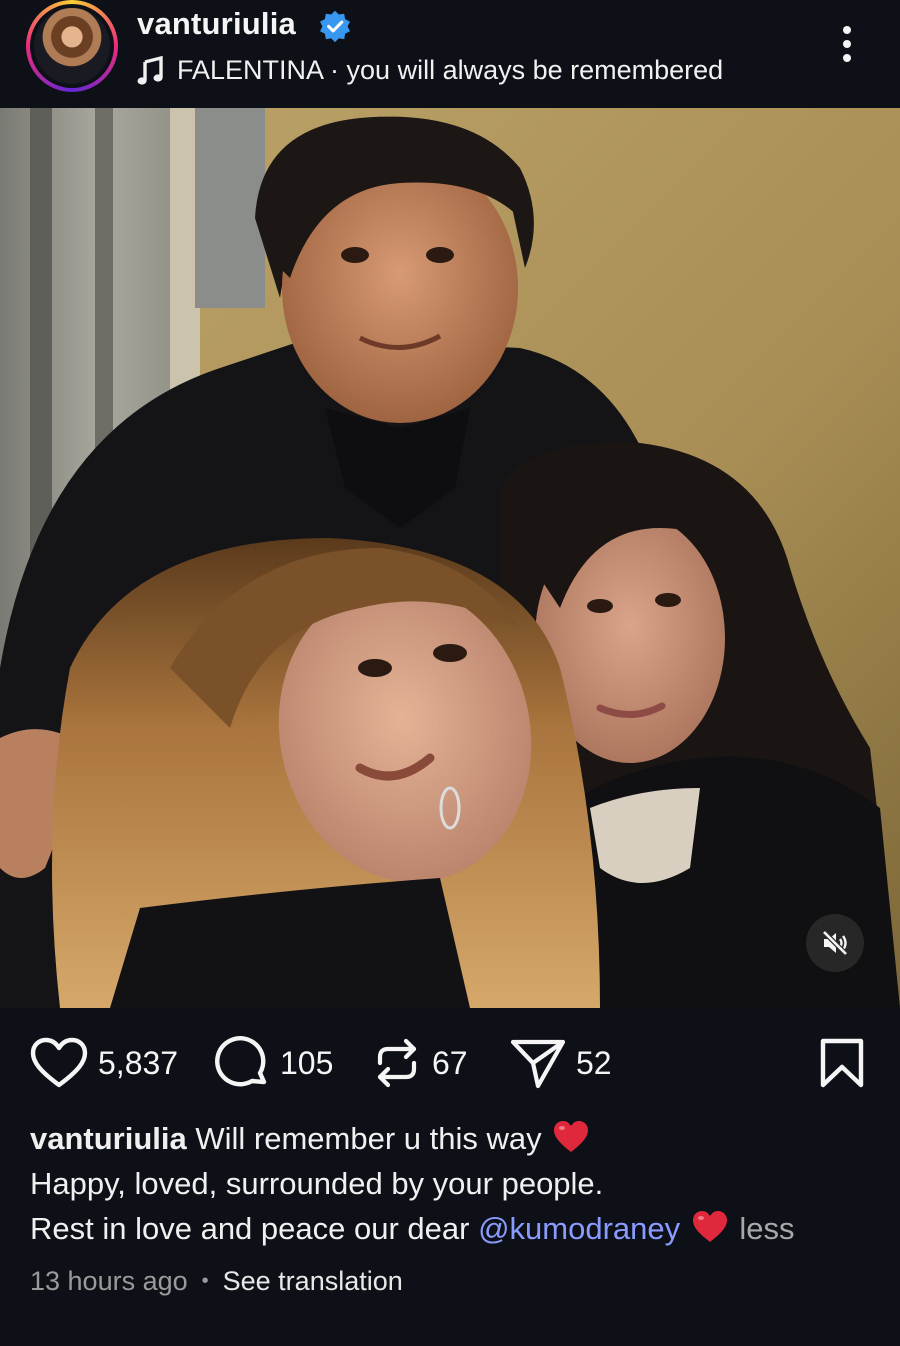 The width and height of the screenshot is (900, 1346). Describe the element at coordinates (594, 1063) in the screenshot. I see `share-count: 52` at that location.